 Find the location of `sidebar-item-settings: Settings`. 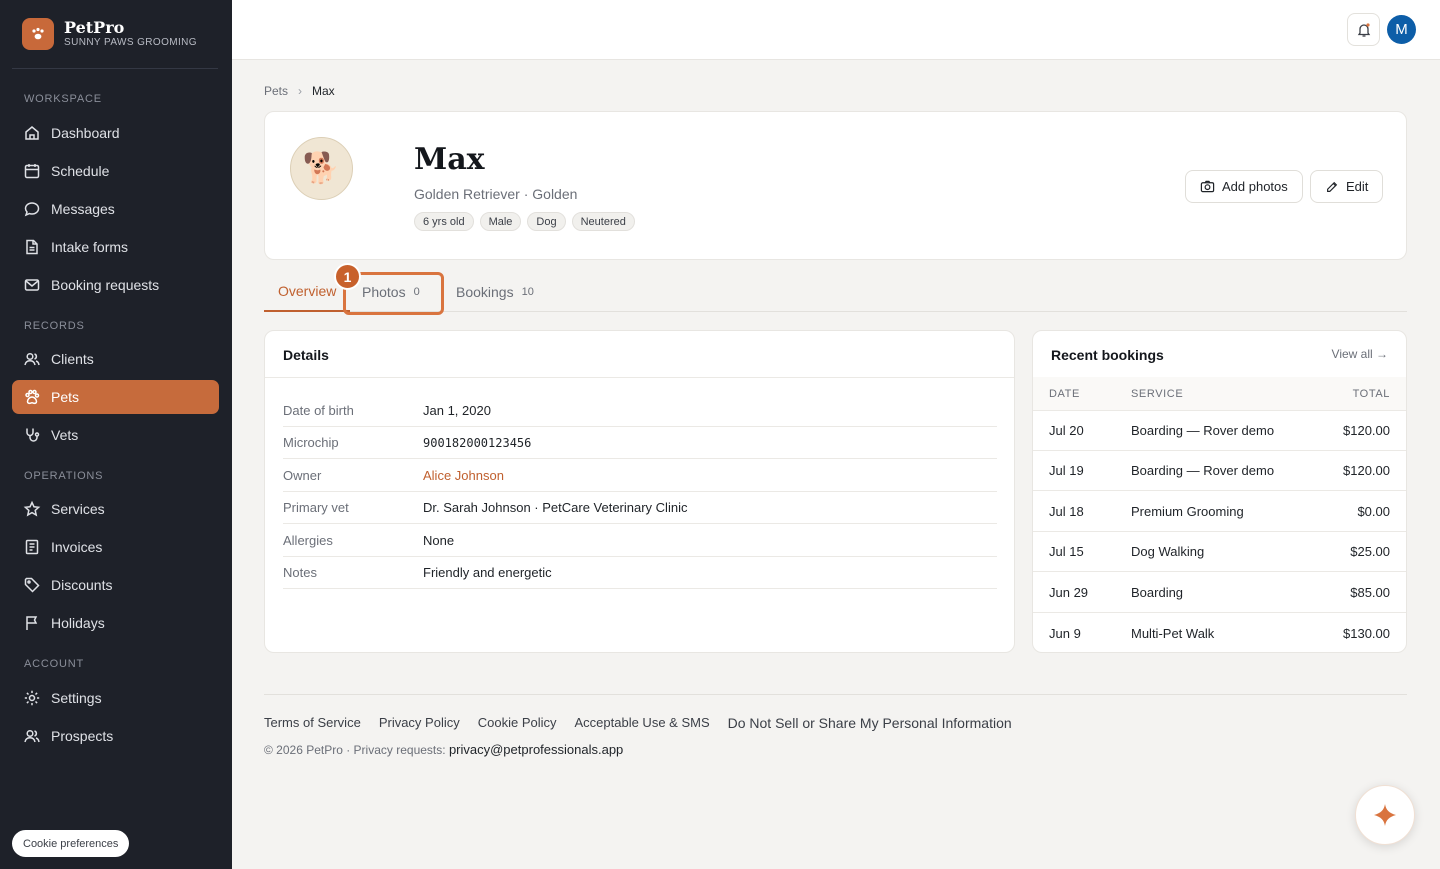

sidebar-item-settings: Settings is located at coordinates (115, 698).